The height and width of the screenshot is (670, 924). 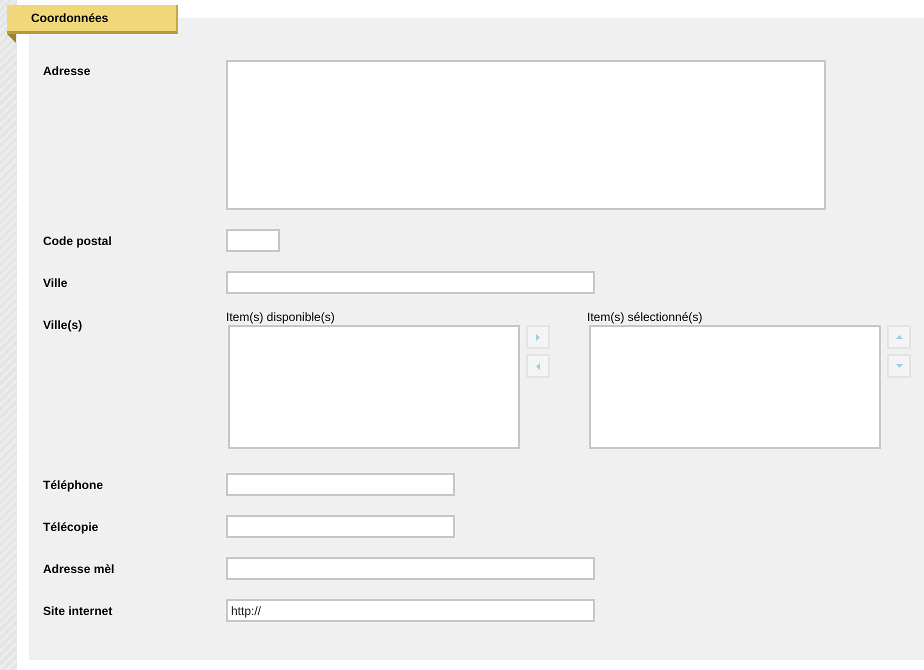 I want to click on field-label: Adresse, so click(x=67, y=71).